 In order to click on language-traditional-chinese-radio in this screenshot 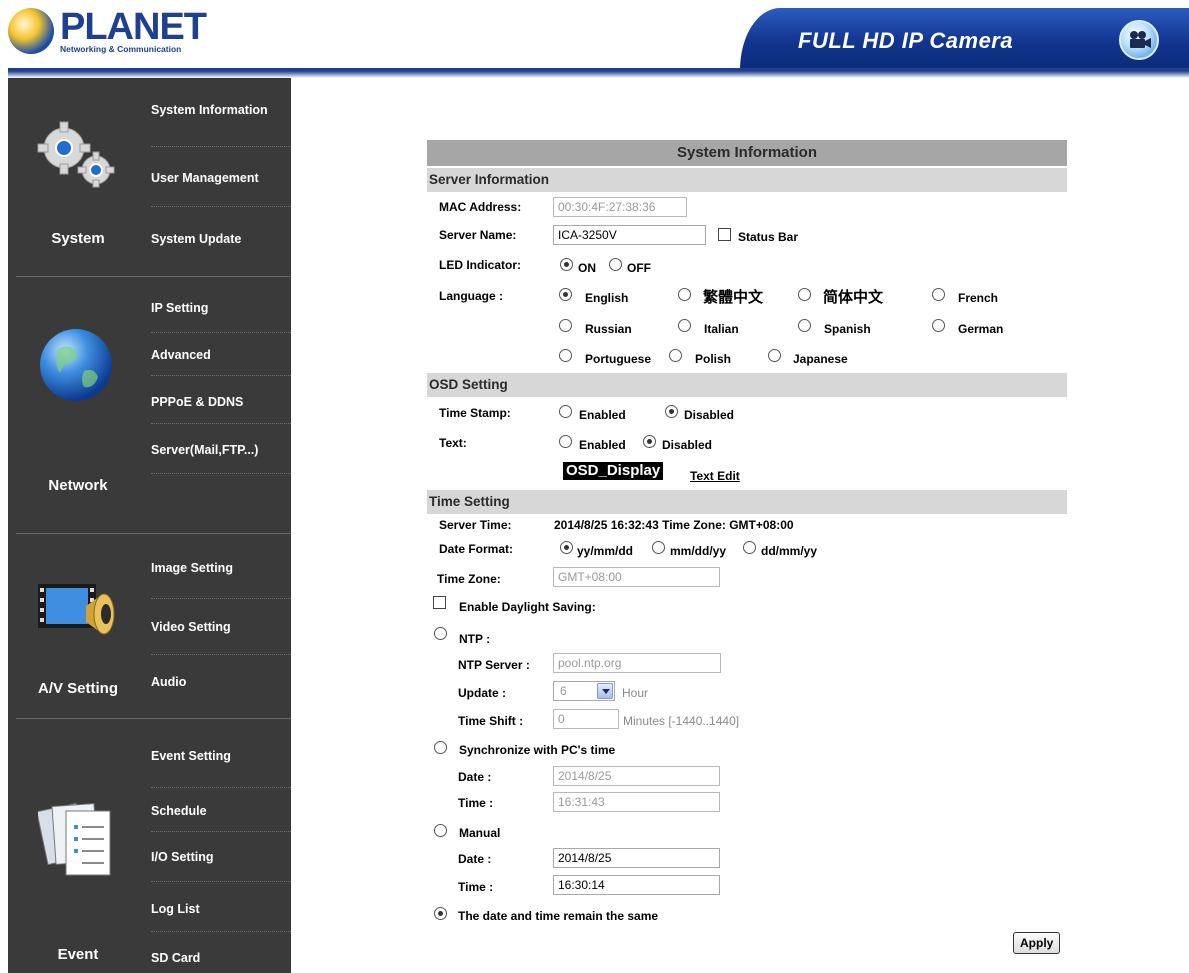, I will do `click(684, 294)`.